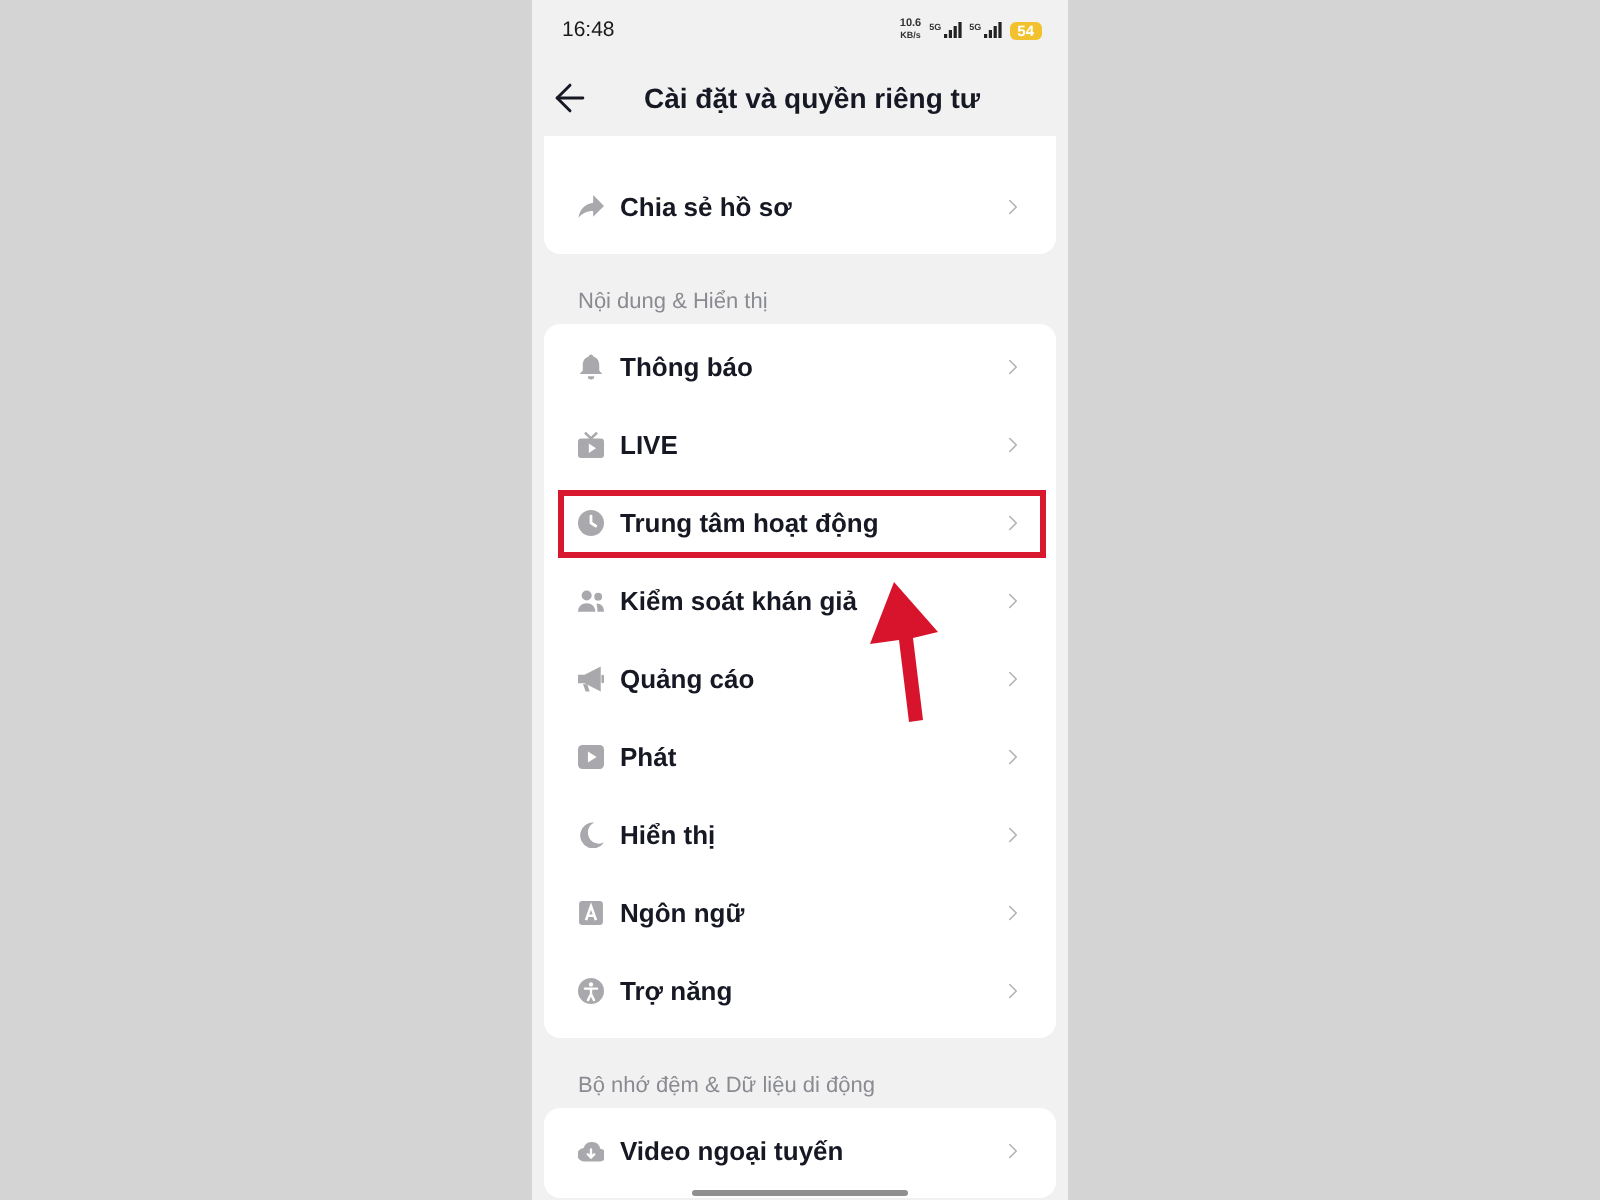 The height and width of the screenshot is (1200, 1600). I want to click on settings-item: Chia sẻ hồ sơ, so click(800, 207).